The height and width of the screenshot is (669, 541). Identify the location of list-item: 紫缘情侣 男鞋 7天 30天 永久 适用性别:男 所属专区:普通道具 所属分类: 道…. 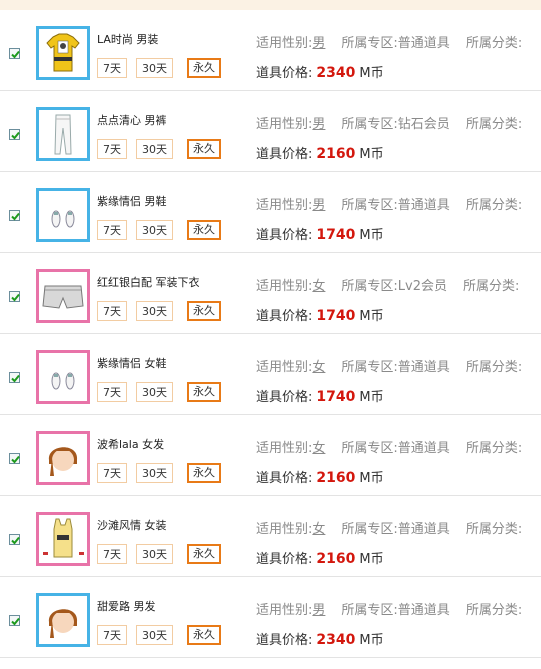
(270, 212).